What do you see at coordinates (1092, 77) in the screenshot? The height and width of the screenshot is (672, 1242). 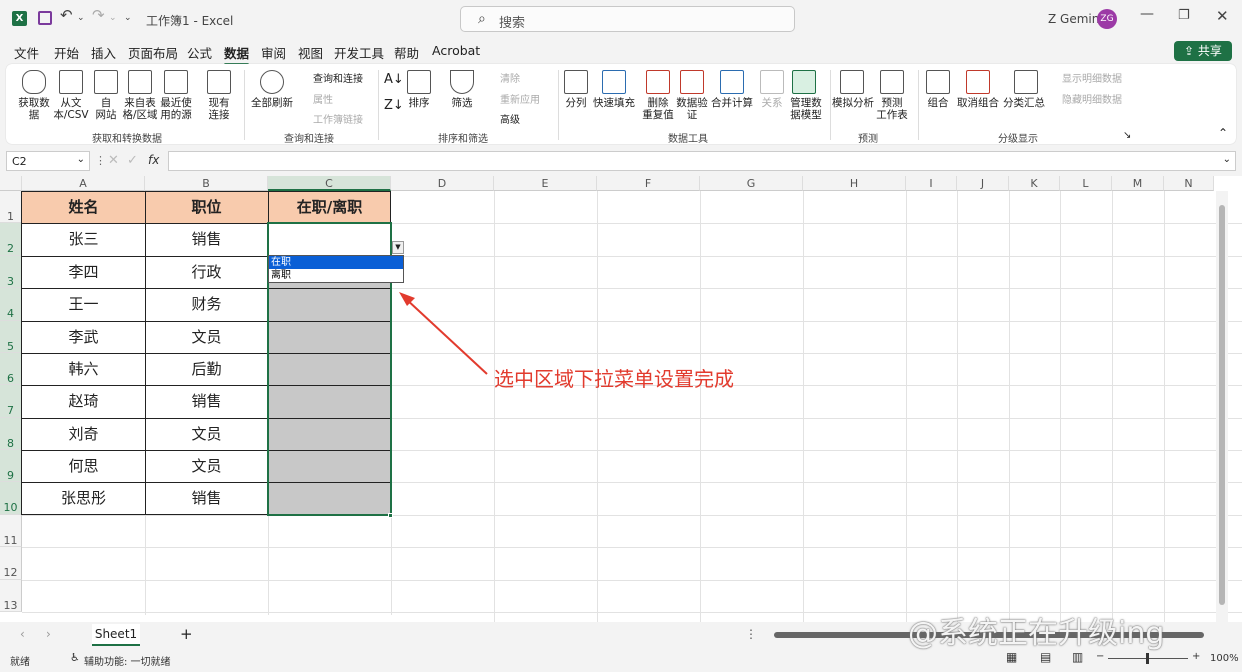 I see `show-detail-button: 显示明细数据` at bounding box center [1092, 77].